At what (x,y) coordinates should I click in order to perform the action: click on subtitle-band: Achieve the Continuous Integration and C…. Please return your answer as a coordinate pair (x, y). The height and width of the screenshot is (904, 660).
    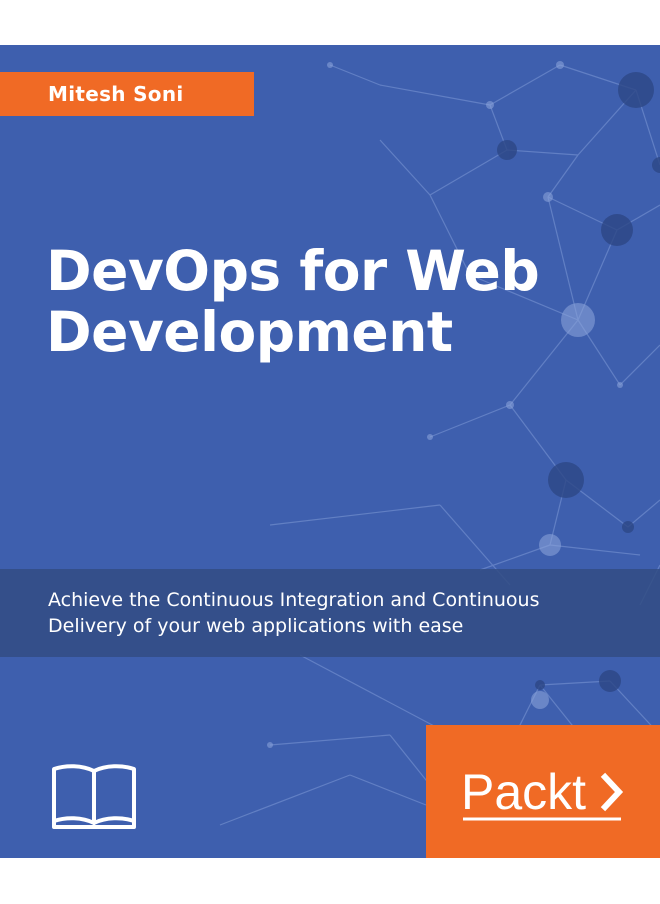
    Looking at the image, I should click on (330, 613).